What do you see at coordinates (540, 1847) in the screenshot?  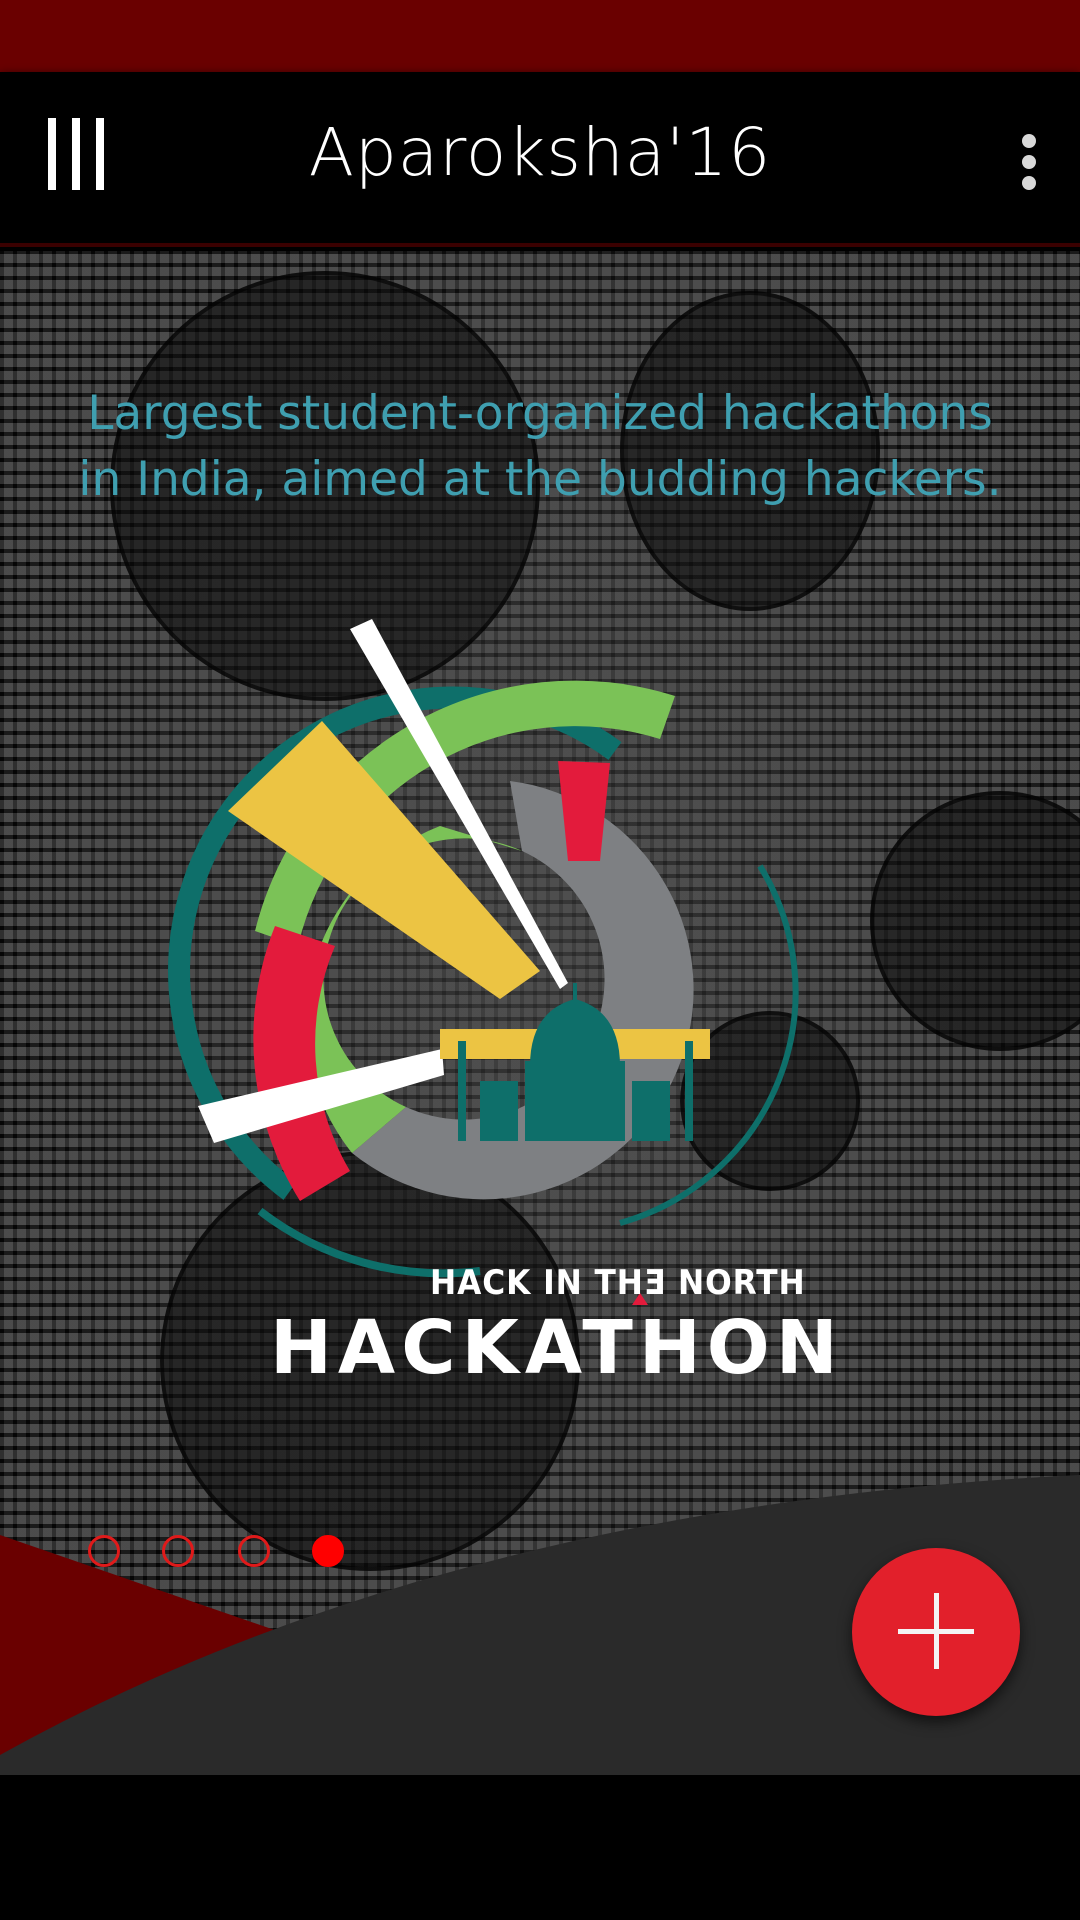 I see `navigation-bar-area` at bounding box center [540, 1847].